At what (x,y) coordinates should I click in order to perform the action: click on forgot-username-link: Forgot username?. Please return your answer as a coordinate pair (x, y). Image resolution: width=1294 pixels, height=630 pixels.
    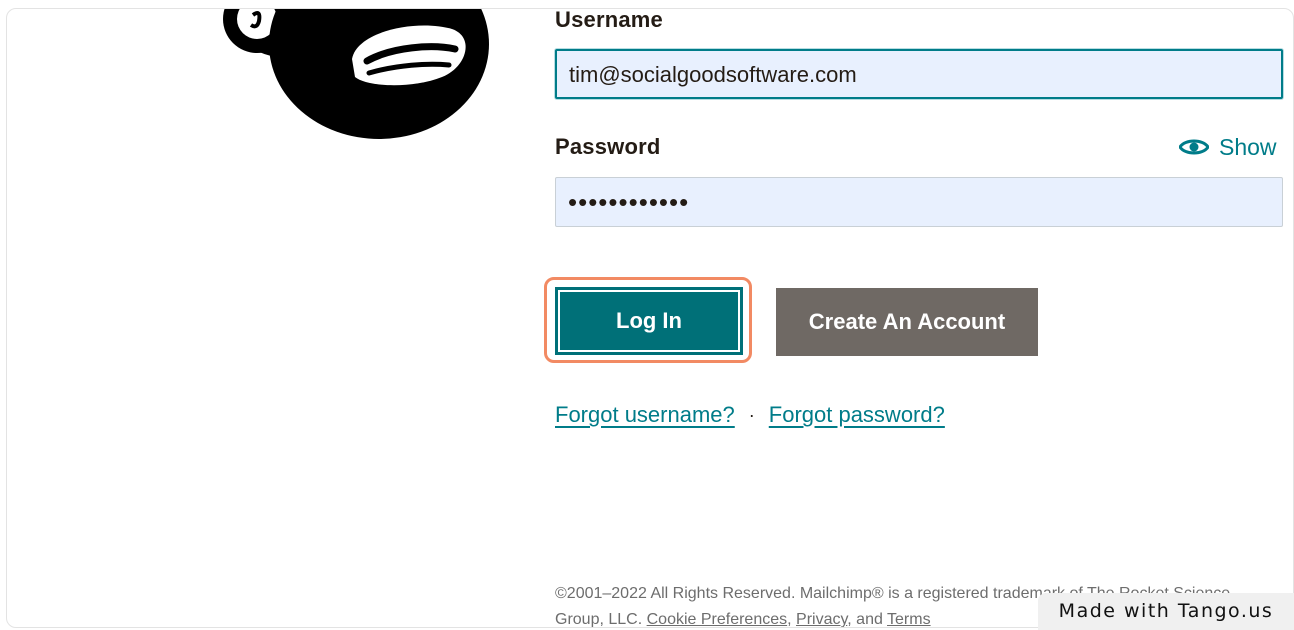
    Looking at the image, I should click on (645, 415).